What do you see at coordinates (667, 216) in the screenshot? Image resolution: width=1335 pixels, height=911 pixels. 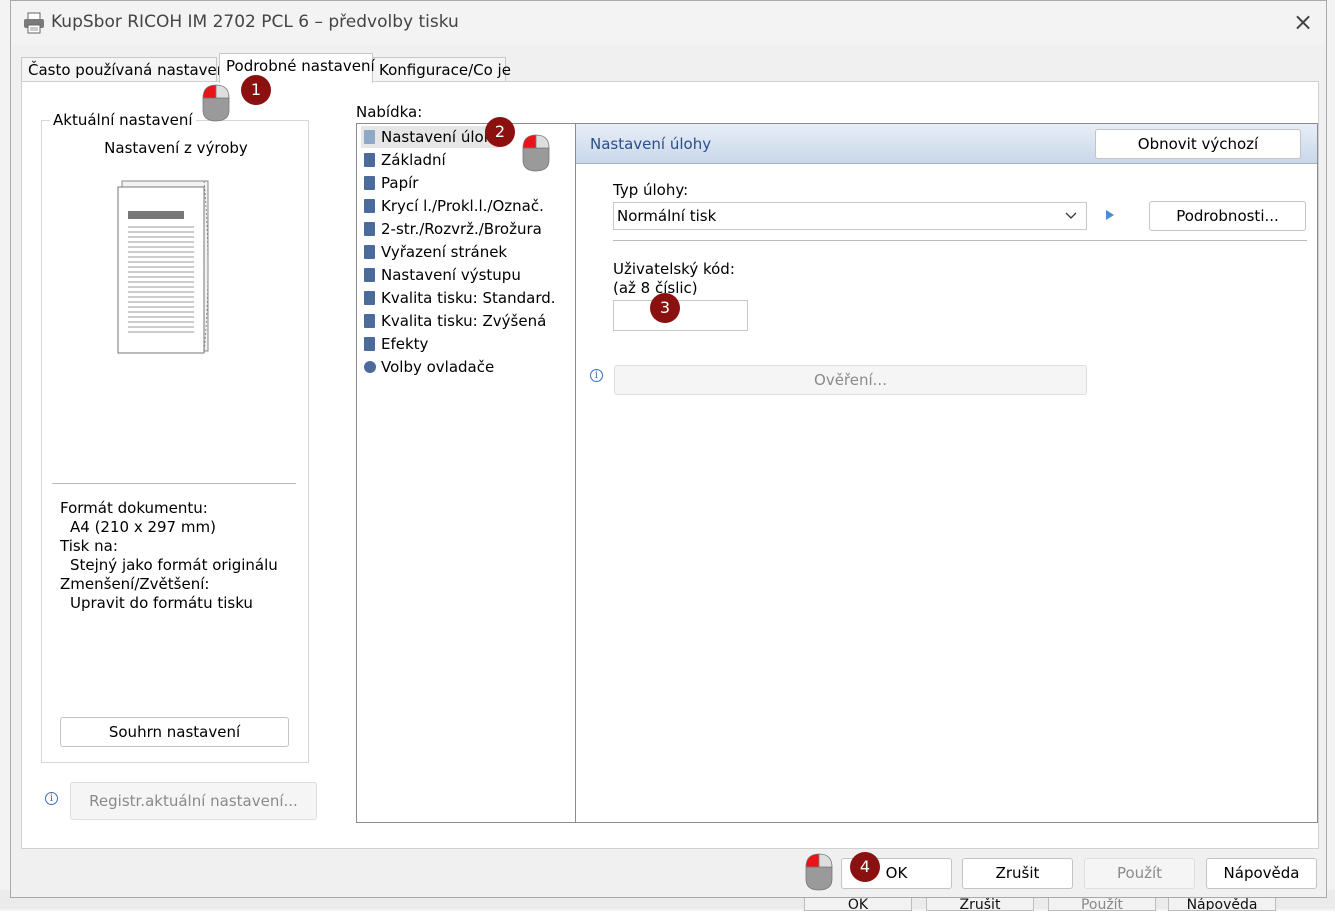 I see `job-type-value: Normální tisk` at bounding box center [667, 216].